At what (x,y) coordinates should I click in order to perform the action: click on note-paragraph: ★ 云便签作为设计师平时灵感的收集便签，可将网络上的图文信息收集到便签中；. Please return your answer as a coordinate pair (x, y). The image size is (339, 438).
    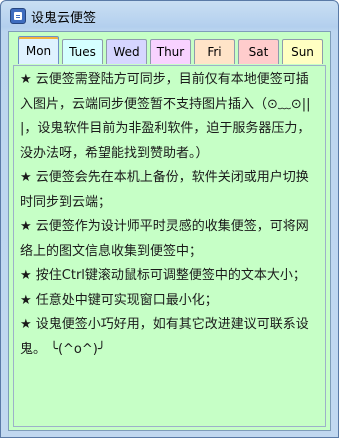
    Looking at the image, I should click on (164, 239).